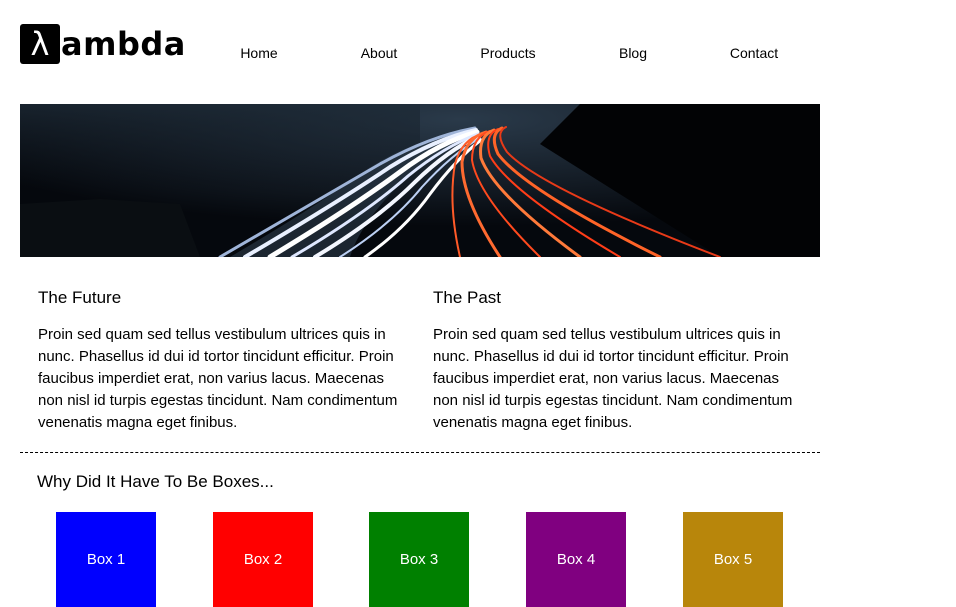 The image size is (956, 607). I want to click on box-5: Box 5, so click(733, 559).